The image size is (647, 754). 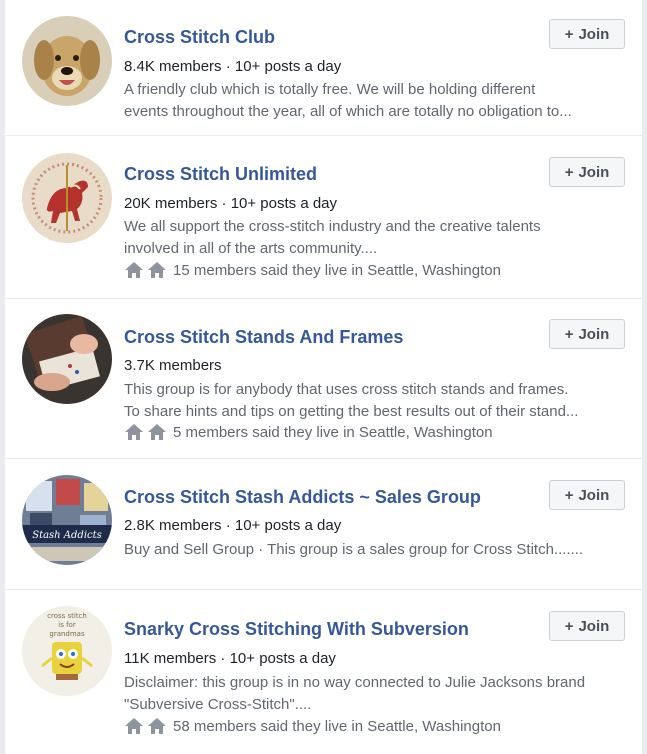 I want to click on group-member-stats: 3.7K members, so click(x=173, y=365).